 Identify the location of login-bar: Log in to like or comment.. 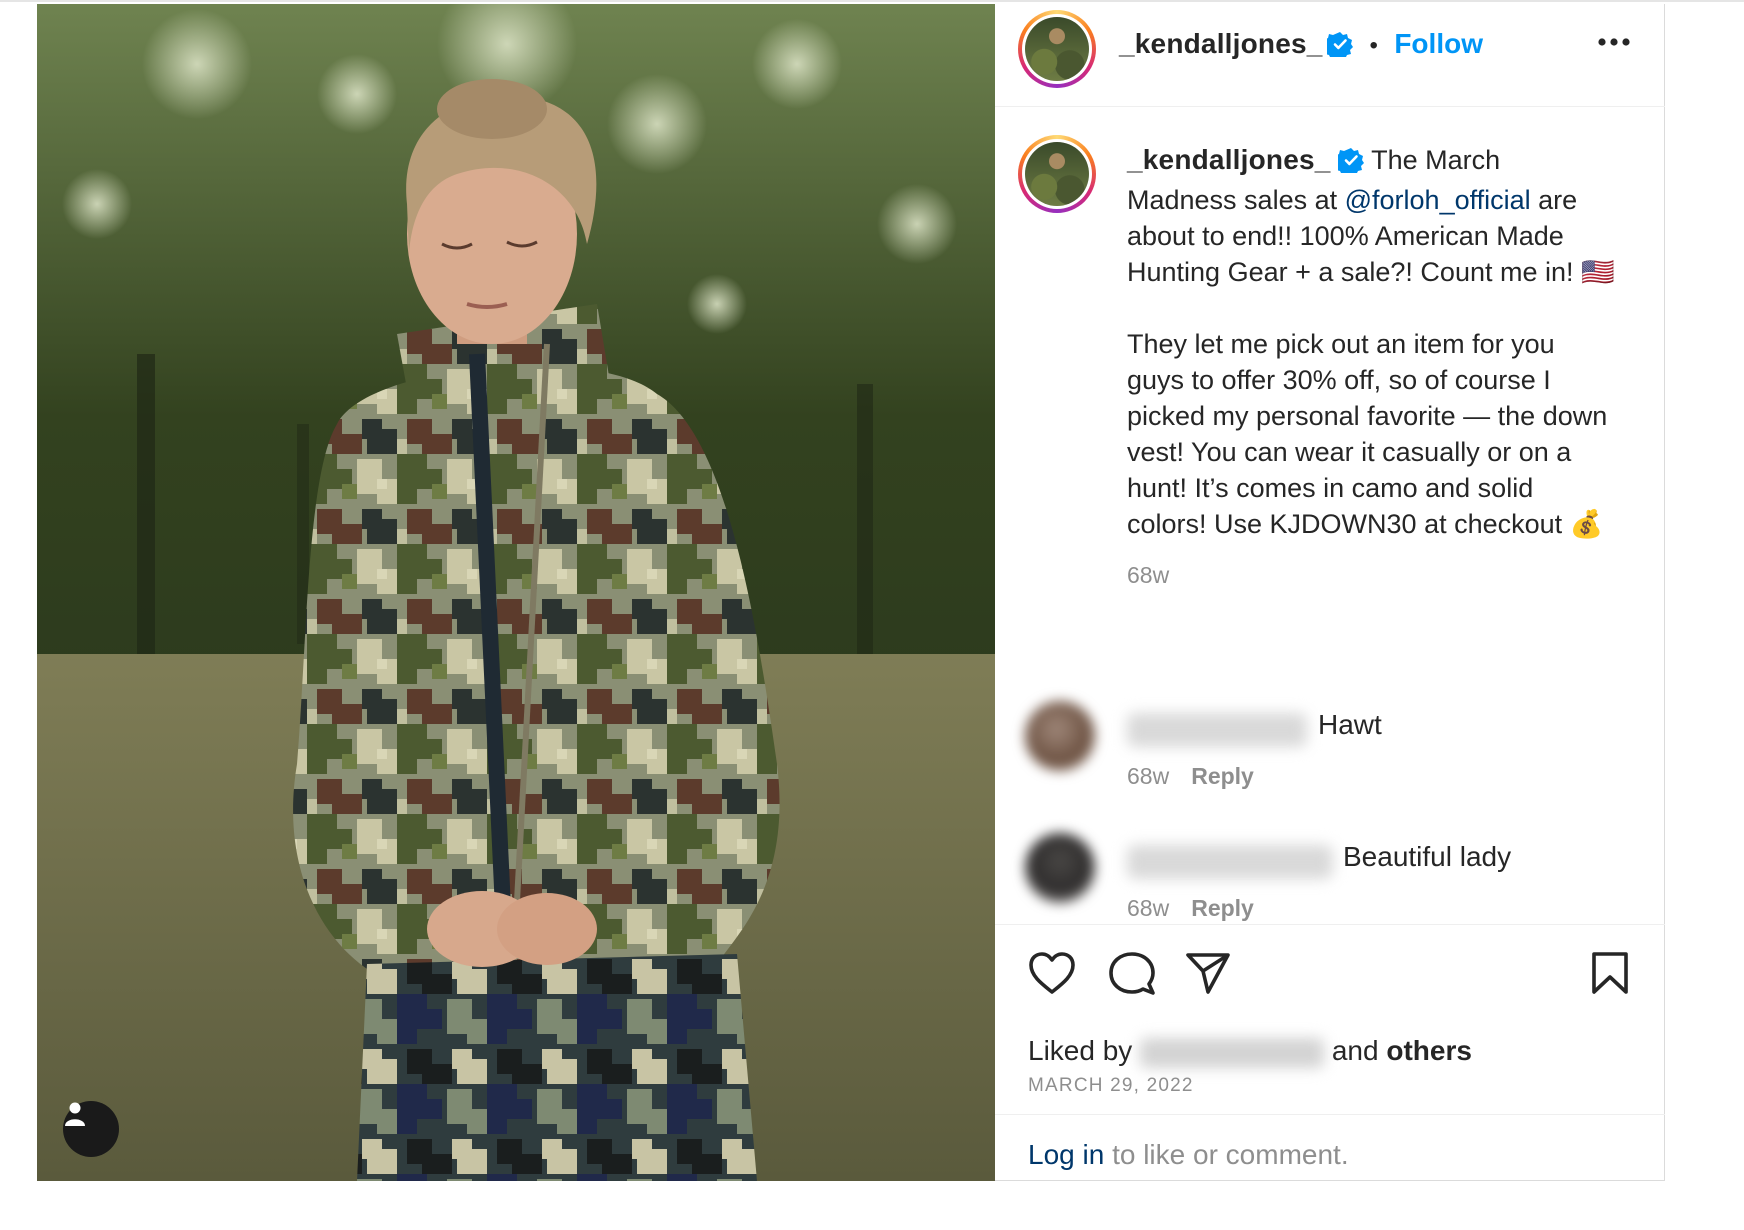
(1330, 1147).